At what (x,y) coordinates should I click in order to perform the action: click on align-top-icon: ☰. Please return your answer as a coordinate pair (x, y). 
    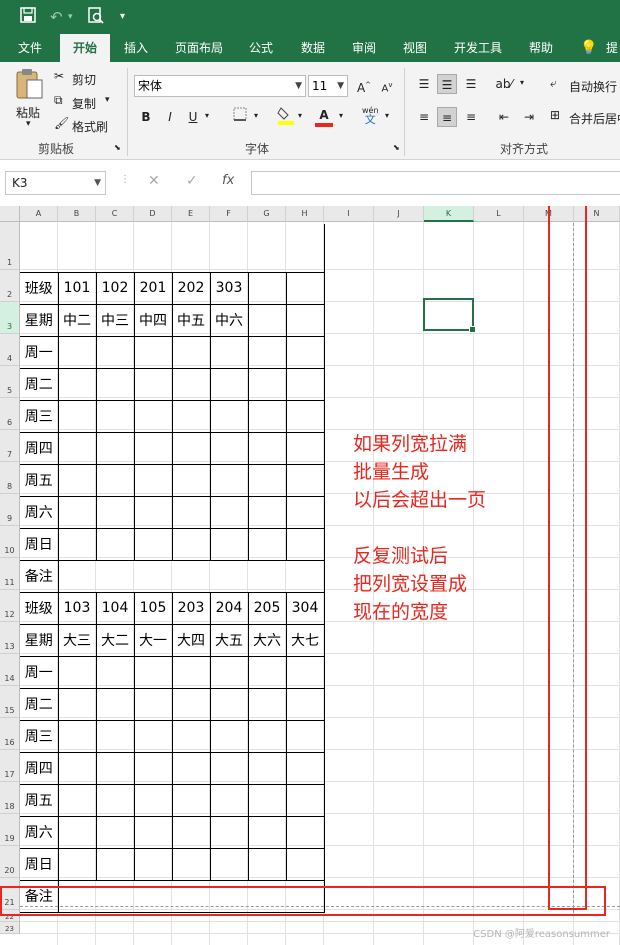
    Looking at the image, I should click on (424, 84).